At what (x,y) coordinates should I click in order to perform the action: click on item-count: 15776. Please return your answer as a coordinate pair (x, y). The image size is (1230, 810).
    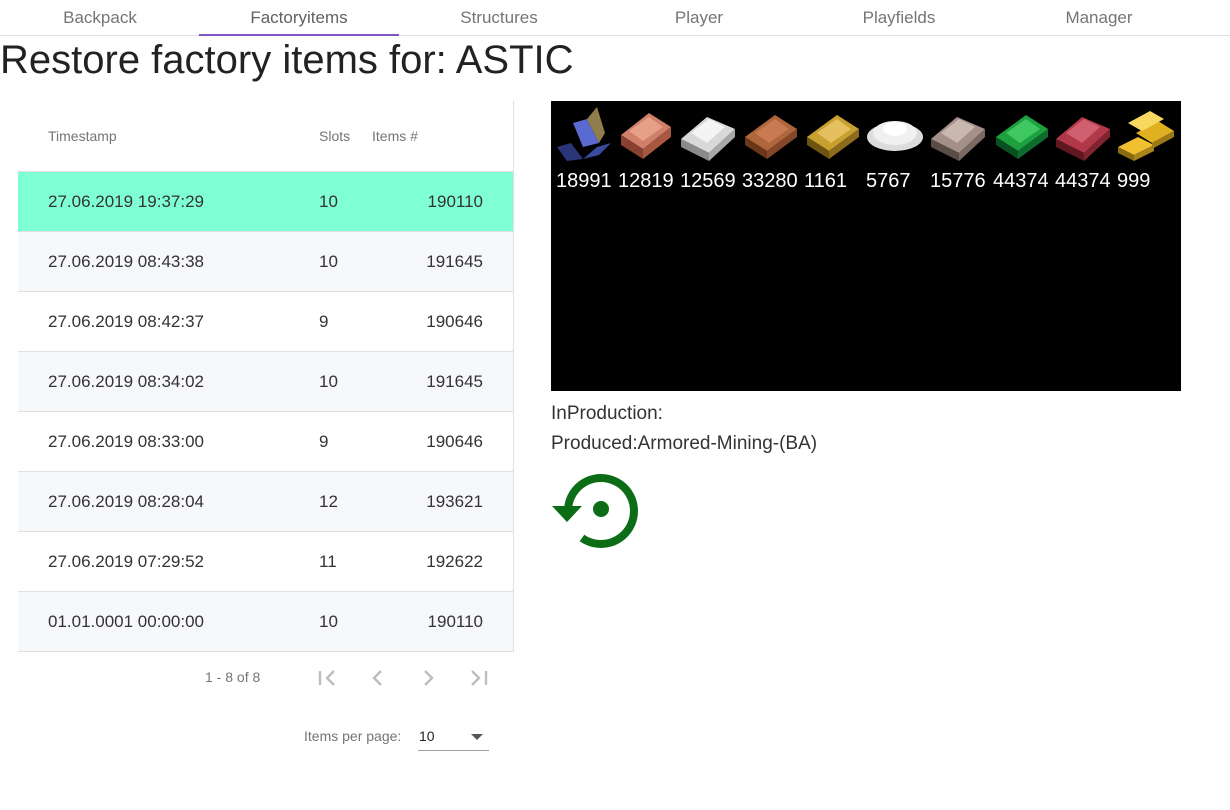
    Looking at the image, I should click on (958, 181).